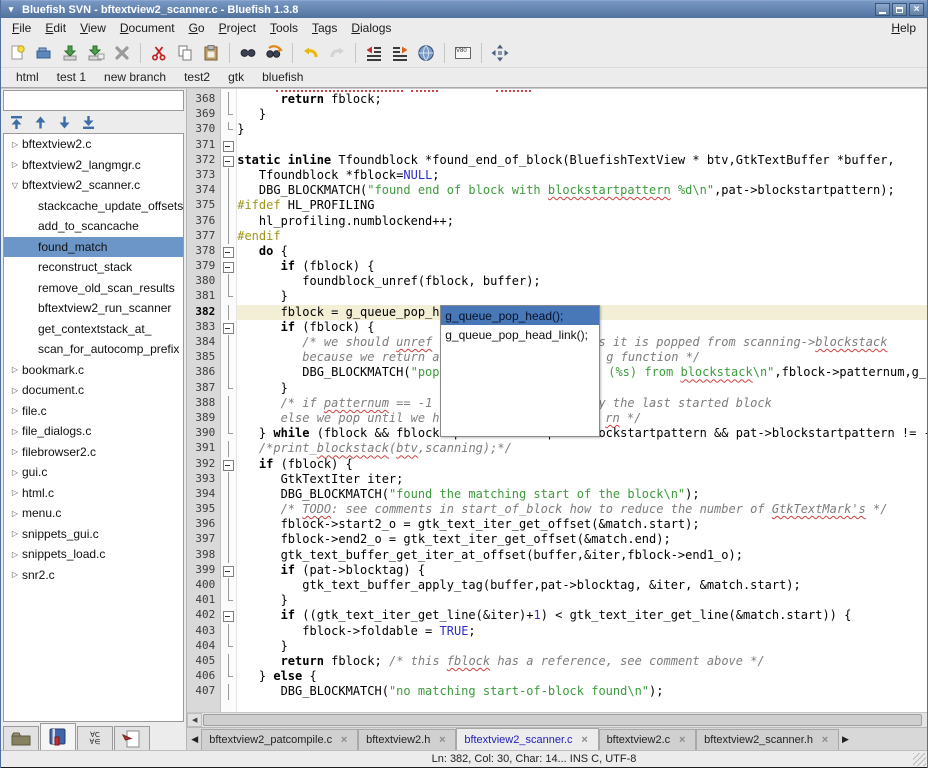 The height and width of the screenshot is (768, 928). Describe the element at coordinates (96, 53) in the screenshot. I see `save-document-as-button` at that location.